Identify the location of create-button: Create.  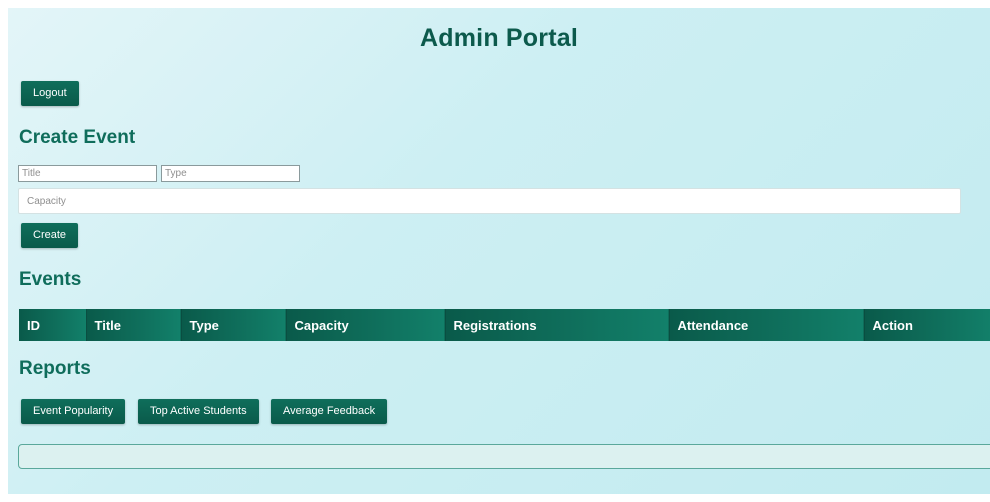
(50, 235).